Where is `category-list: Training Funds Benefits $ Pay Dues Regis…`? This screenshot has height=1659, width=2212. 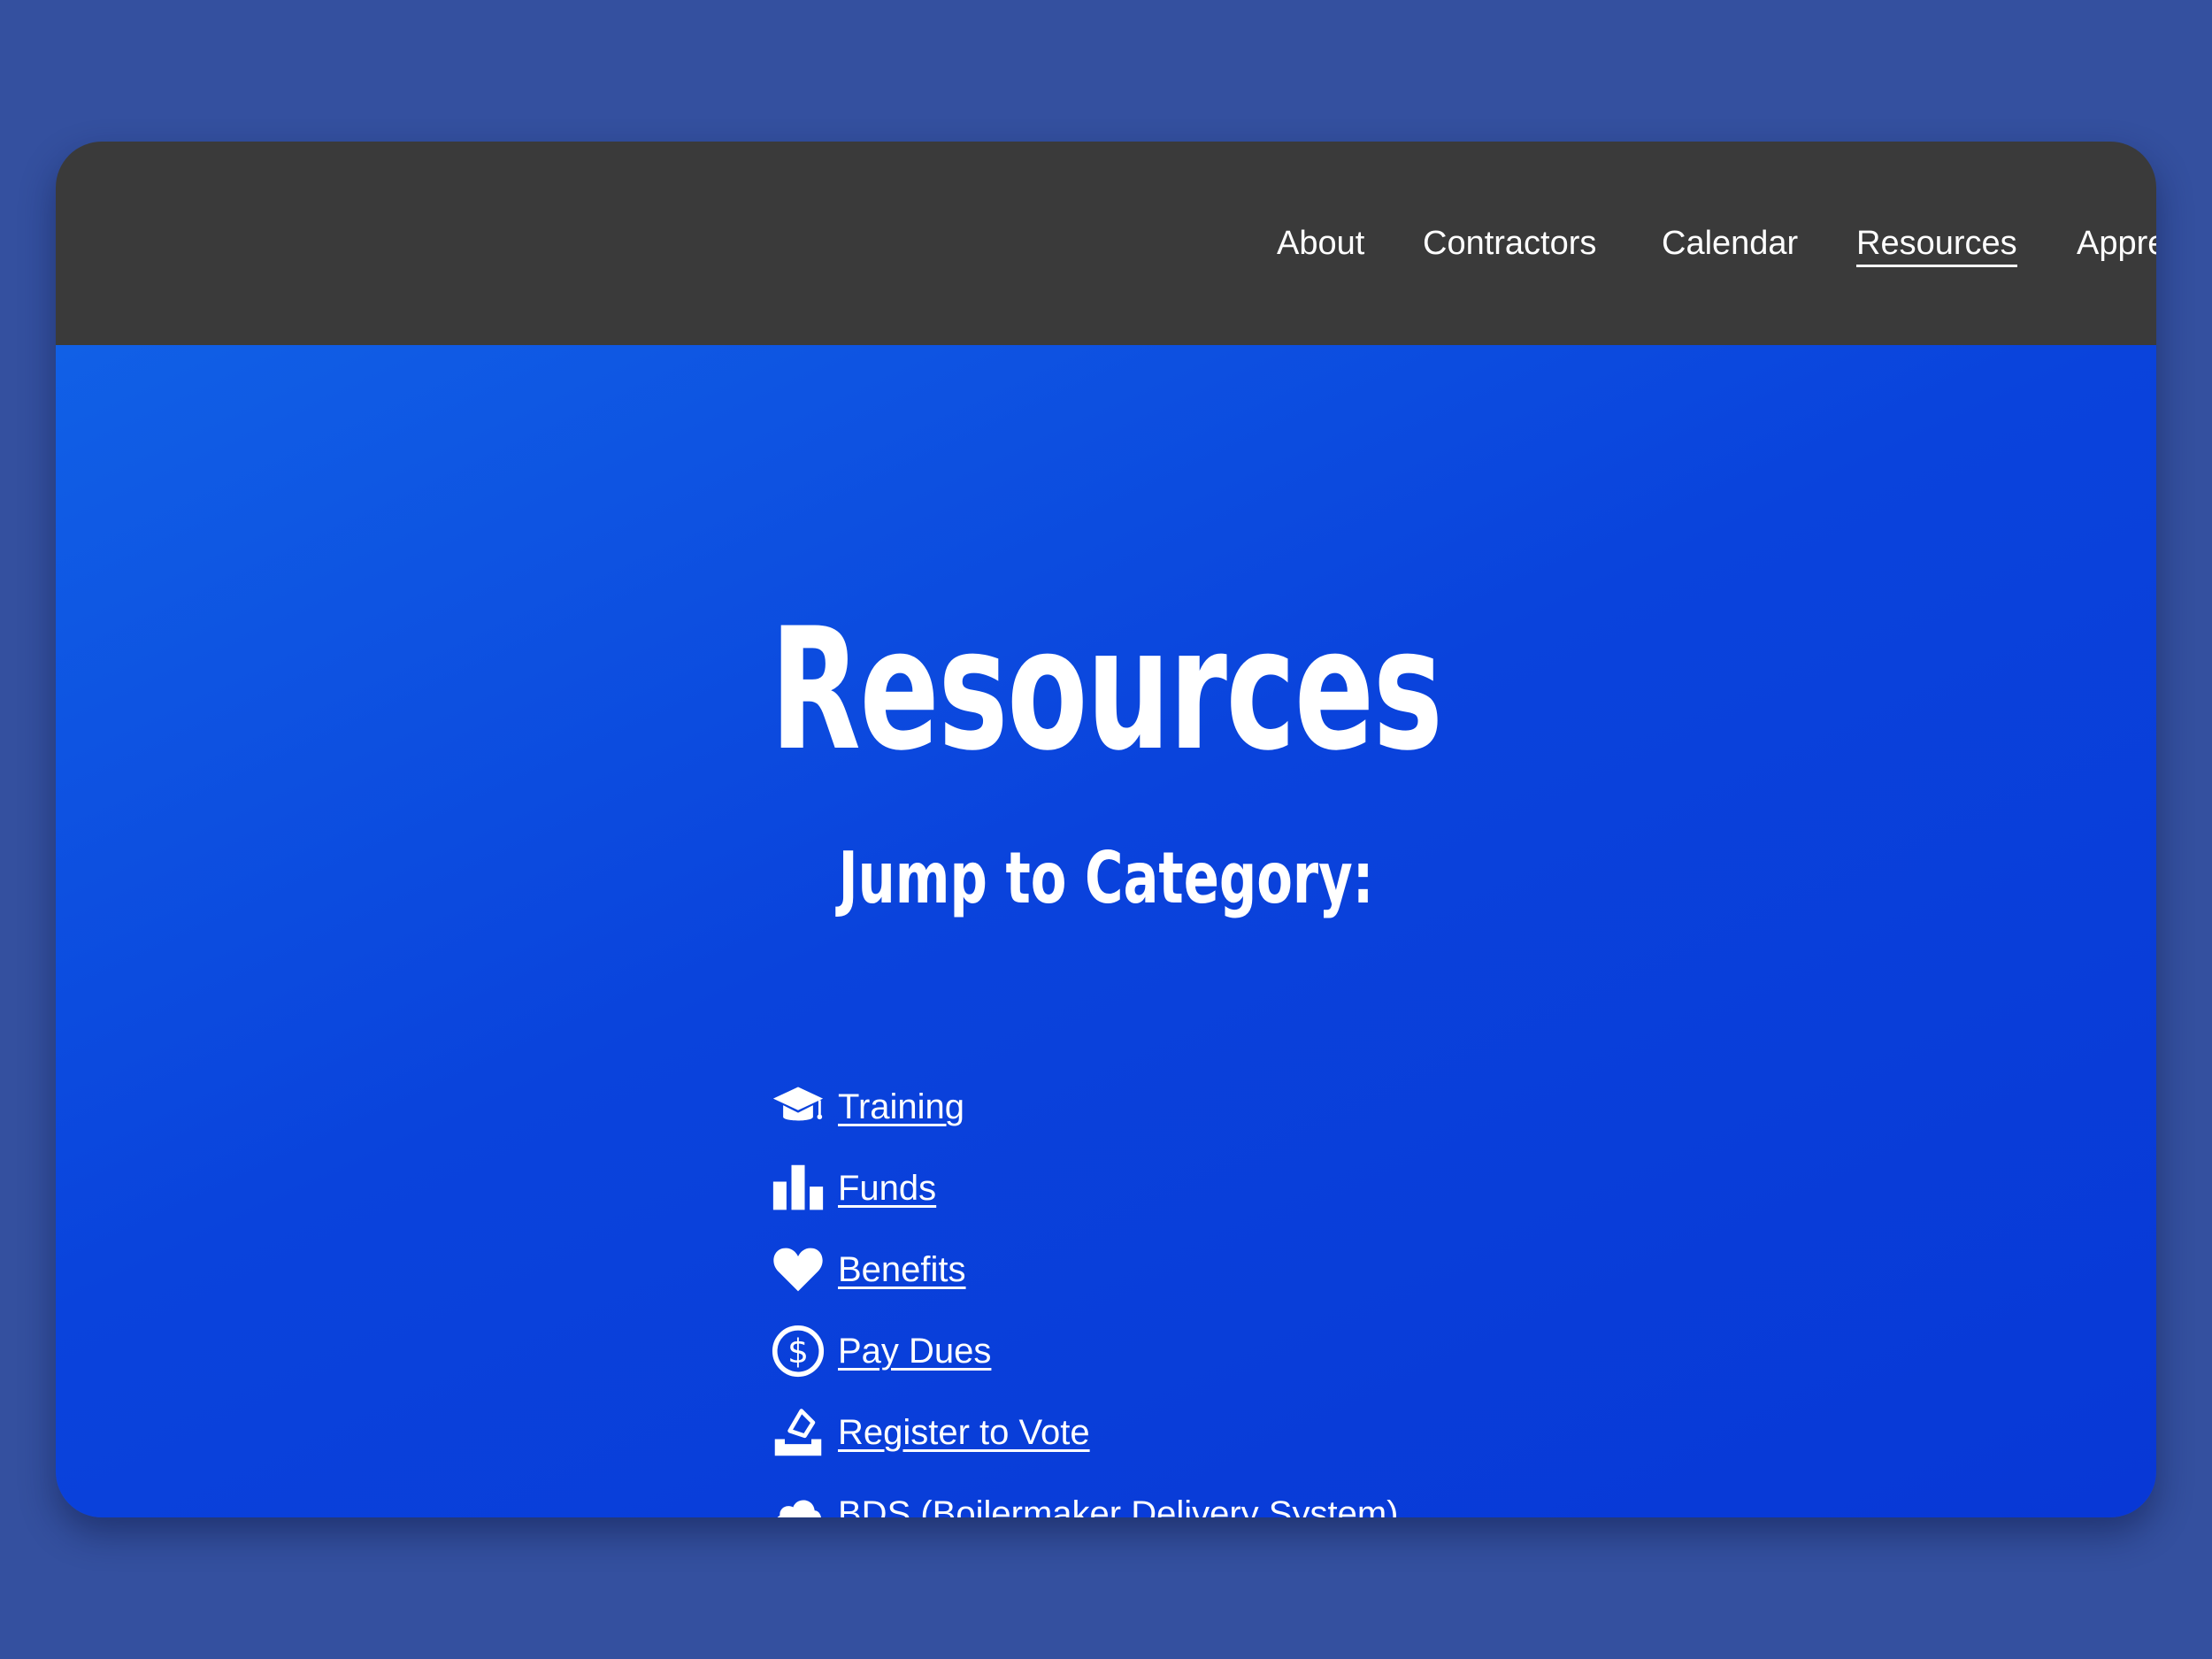
category-list: Training Funds Benefits $ Pay Dues Regis… is located at coordinates (1085, 1292).